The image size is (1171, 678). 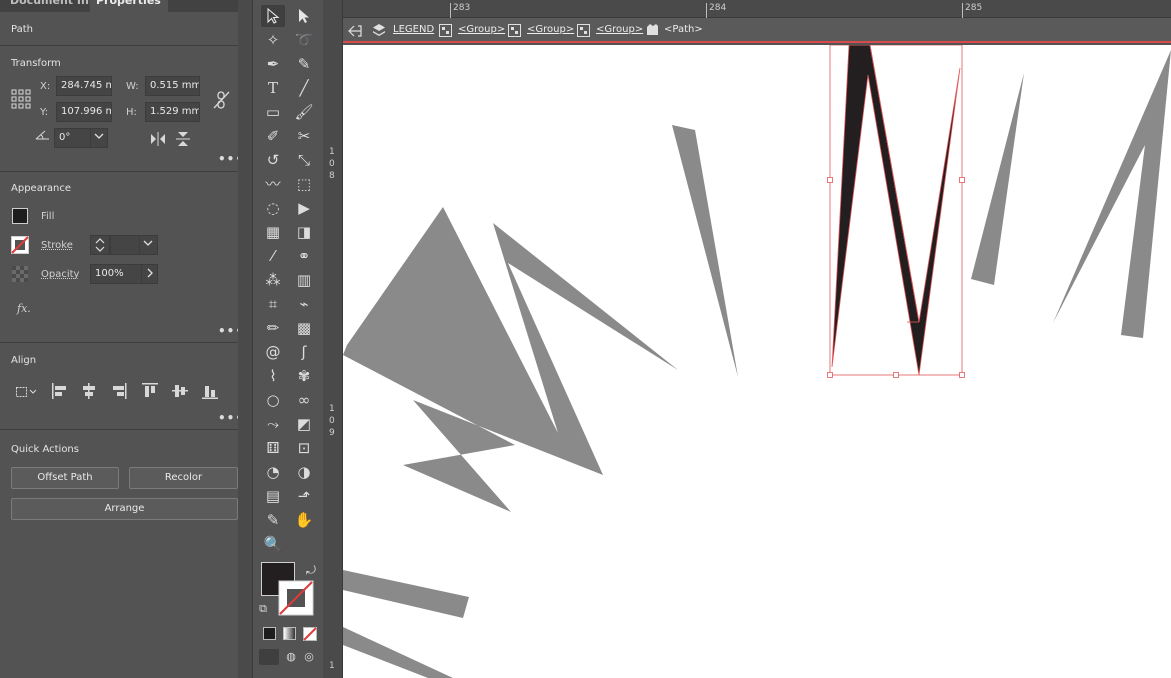 I want to click on align-left-icon, so click(x=60, y=391).